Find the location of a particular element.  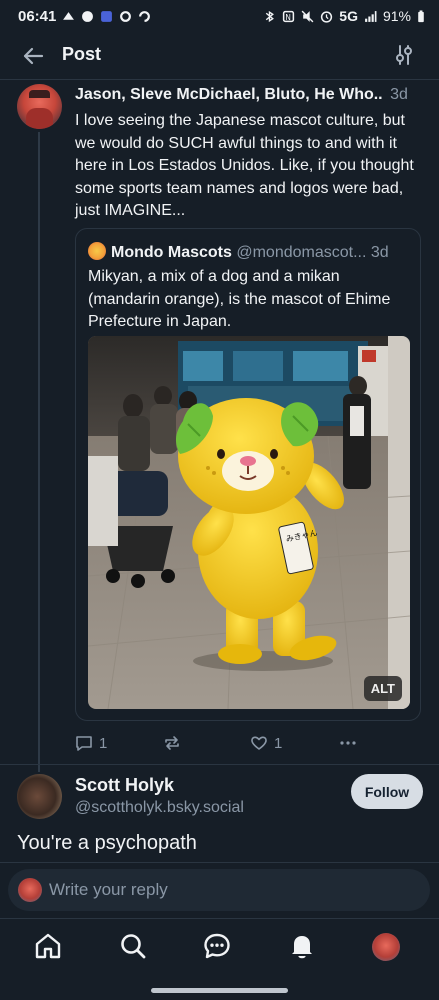

thread-line is located at coordinates (39, 452).